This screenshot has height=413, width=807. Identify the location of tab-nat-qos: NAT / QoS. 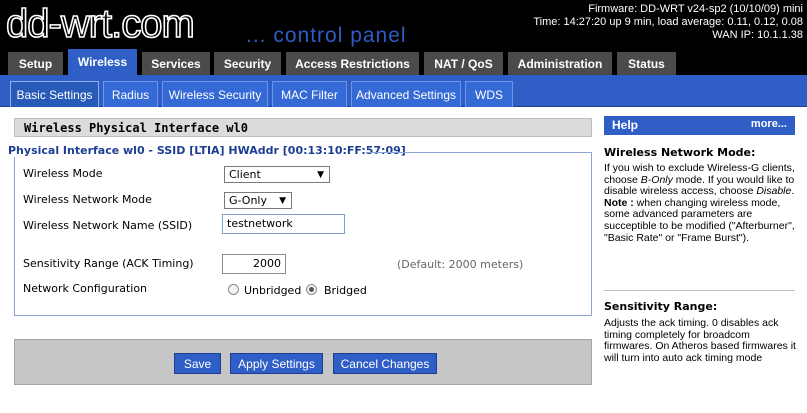
(463, 63).